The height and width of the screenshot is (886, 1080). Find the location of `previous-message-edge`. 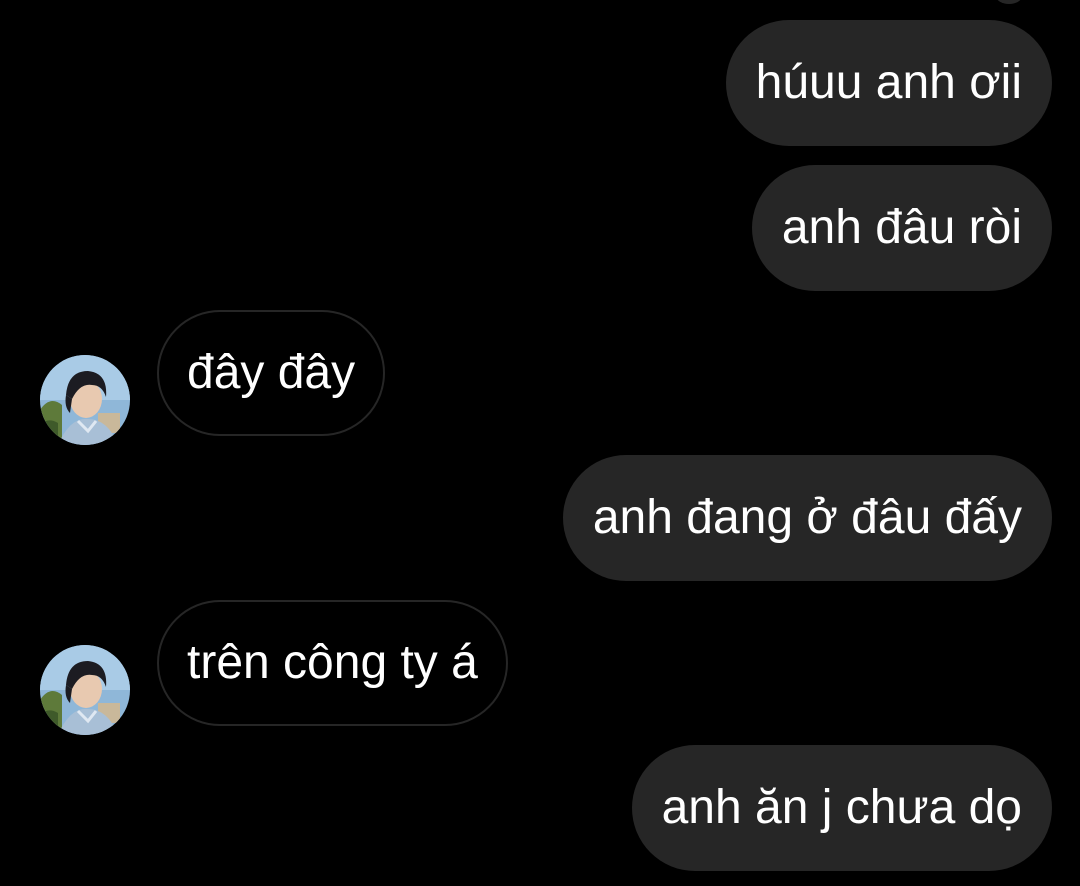

previous-message-edge is located at coordinates (1009, 2).